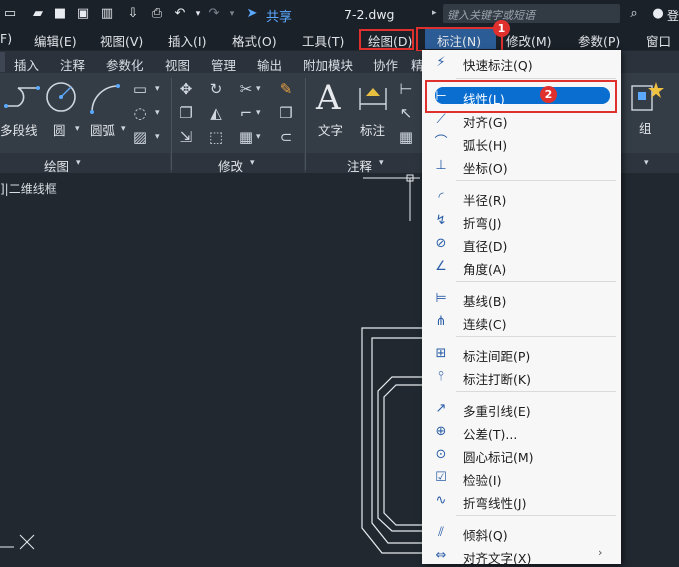 The height and width of the screenshot is (567, 679). Describe the element at coordinates (157, 14) in the screenshot. I see `print-icon: ⎙` at that location.